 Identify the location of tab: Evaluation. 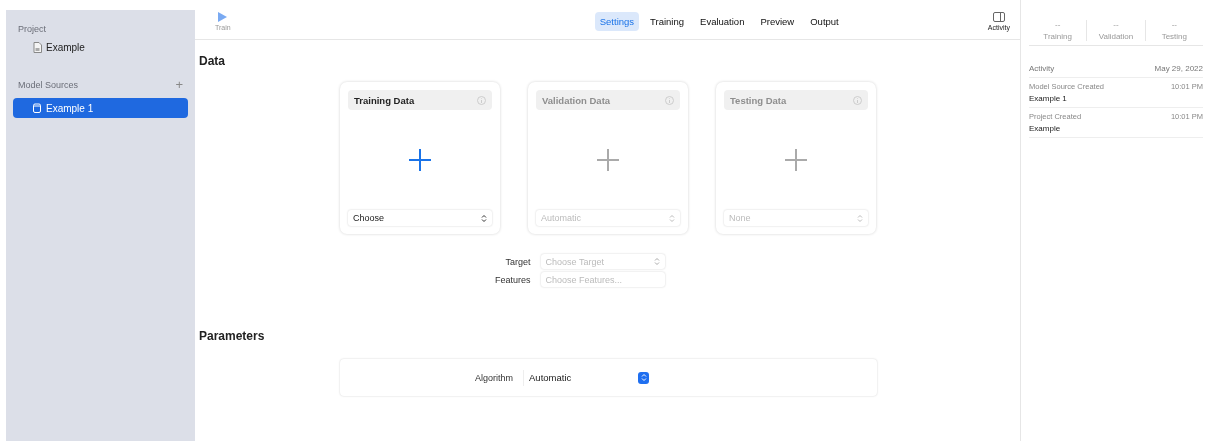
(722, 21).